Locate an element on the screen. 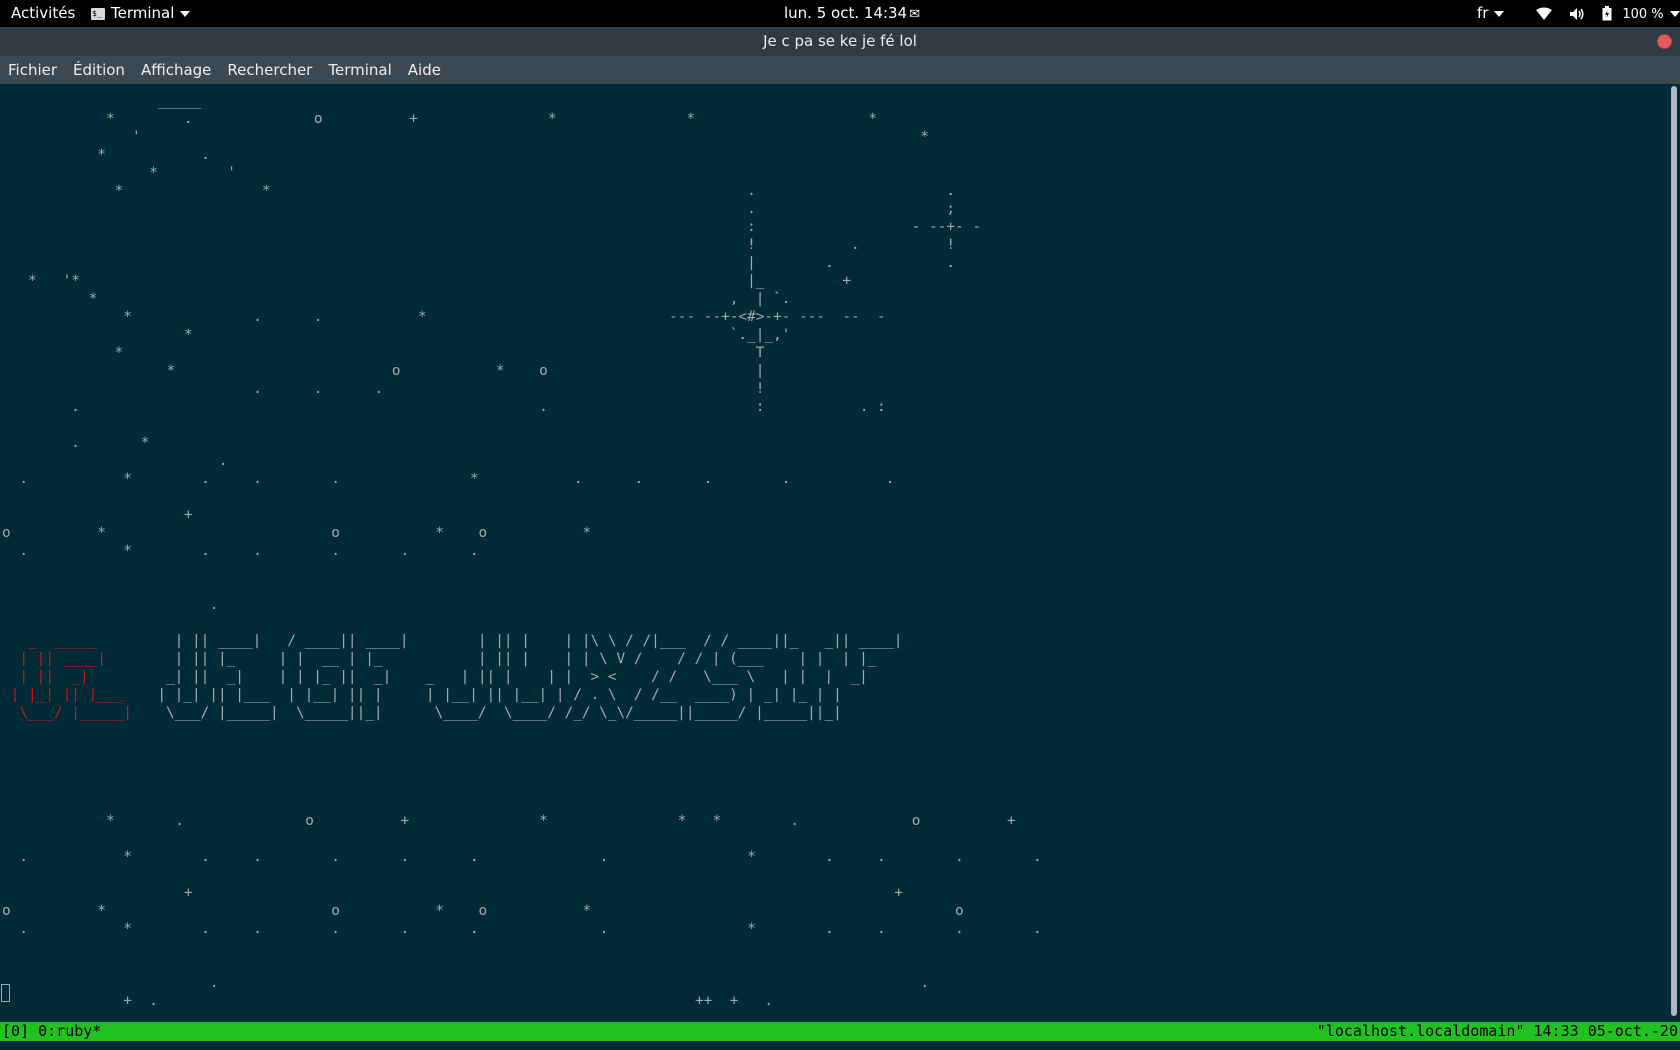  activities-button: Activités is located at coordinates (43, 13).